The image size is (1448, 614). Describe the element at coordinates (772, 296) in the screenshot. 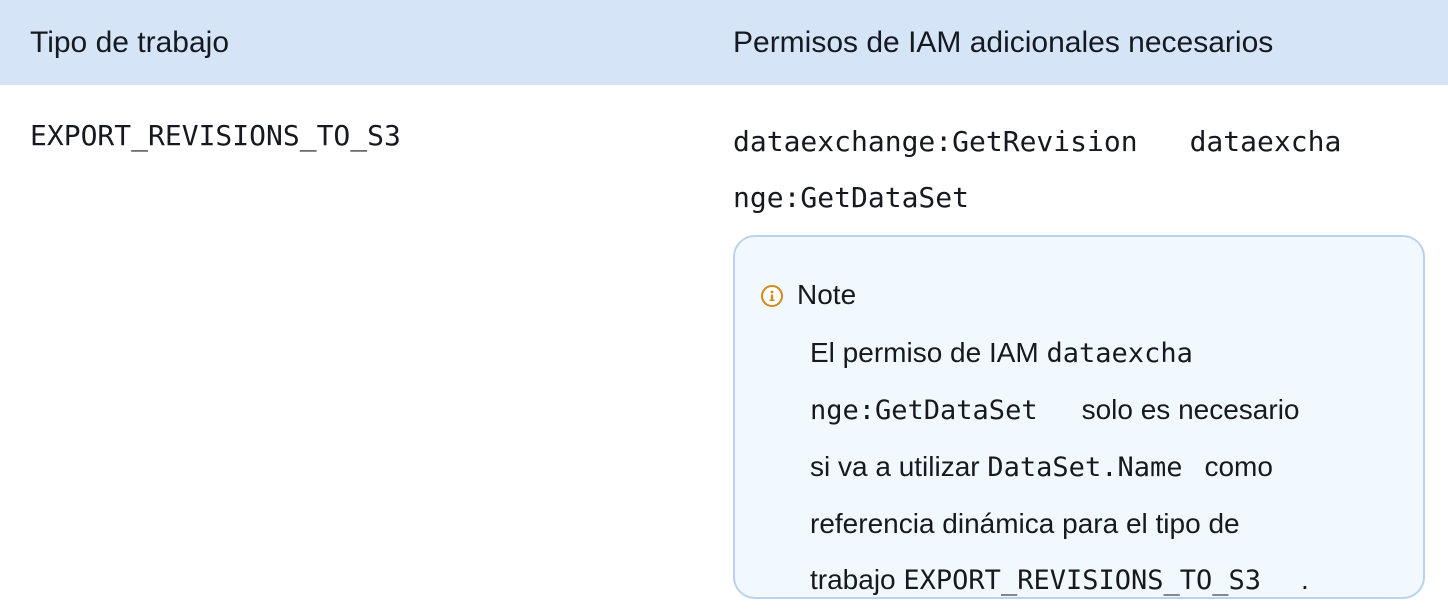

I see `info-icon` at that location.